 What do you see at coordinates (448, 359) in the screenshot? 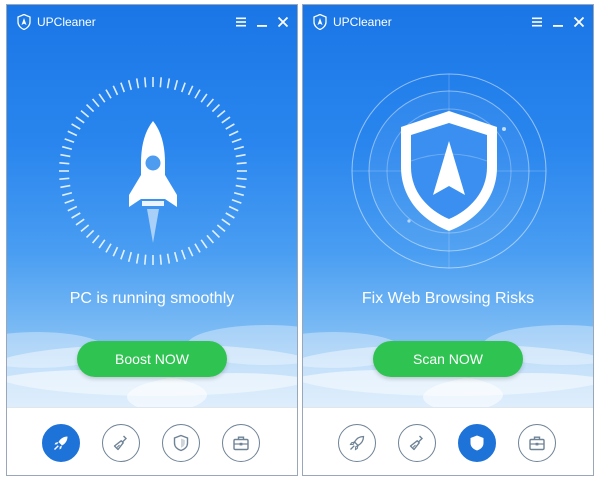
I see `scan-now-button: Scan NOW` at bounding box center [448, 359].